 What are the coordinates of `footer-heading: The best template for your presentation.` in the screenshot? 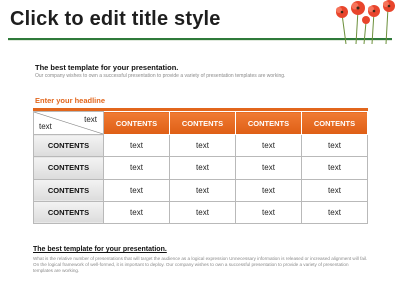 It's located at (100, 249).